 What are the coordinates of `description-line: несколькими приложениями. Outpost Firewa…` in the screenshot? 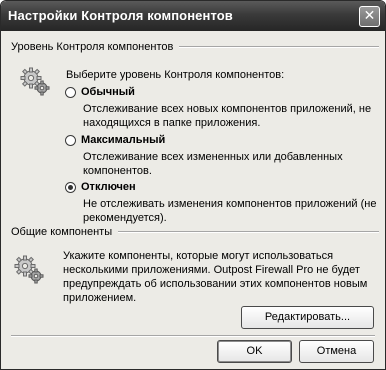 It's located at (211, 270).